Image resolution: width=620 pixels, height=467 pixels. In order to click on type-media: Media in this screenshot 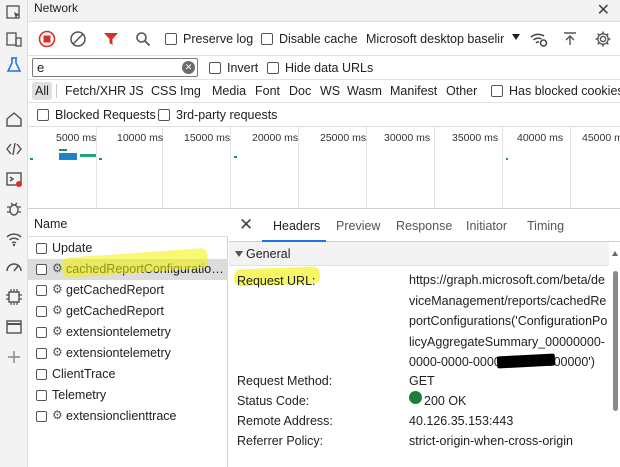, I will do `click(229, 91)`.